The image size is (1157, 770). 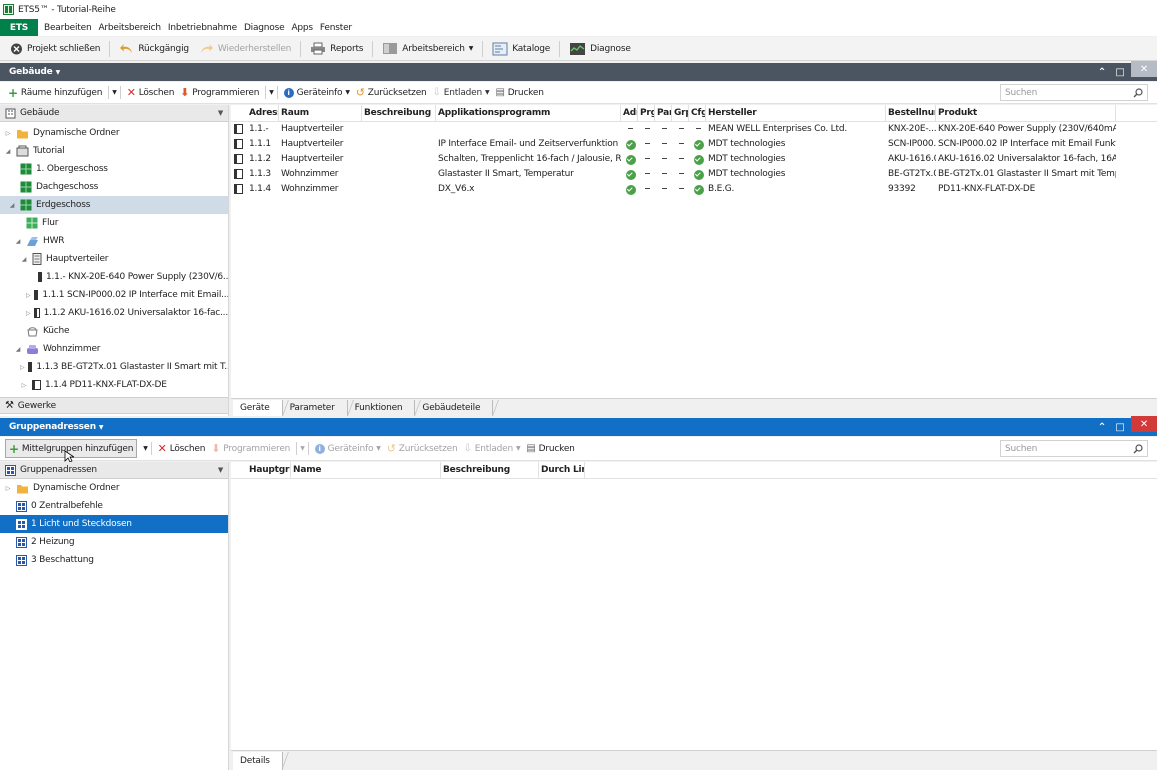 I want to click on add-rooms-button: + Räume hinzufügen, so click(x=55, y=93).